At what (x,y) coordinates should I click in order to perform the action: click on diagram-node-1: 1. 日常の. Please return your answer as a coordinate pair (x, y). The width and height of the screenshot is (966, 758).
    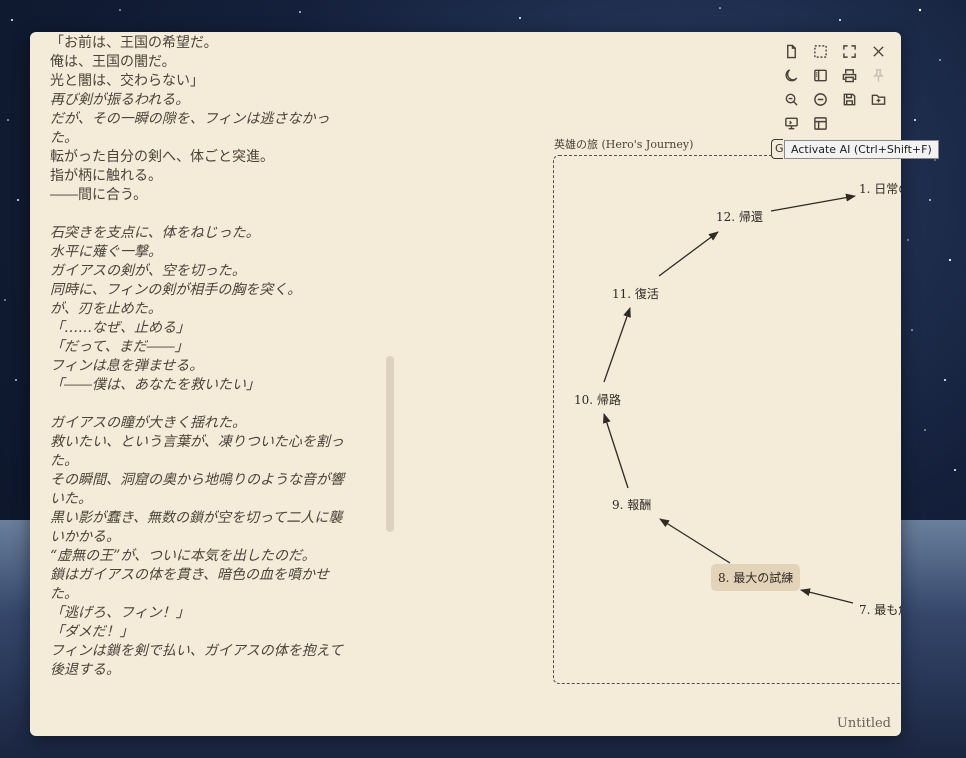
    Looking at the image, I should click on (880, 188).